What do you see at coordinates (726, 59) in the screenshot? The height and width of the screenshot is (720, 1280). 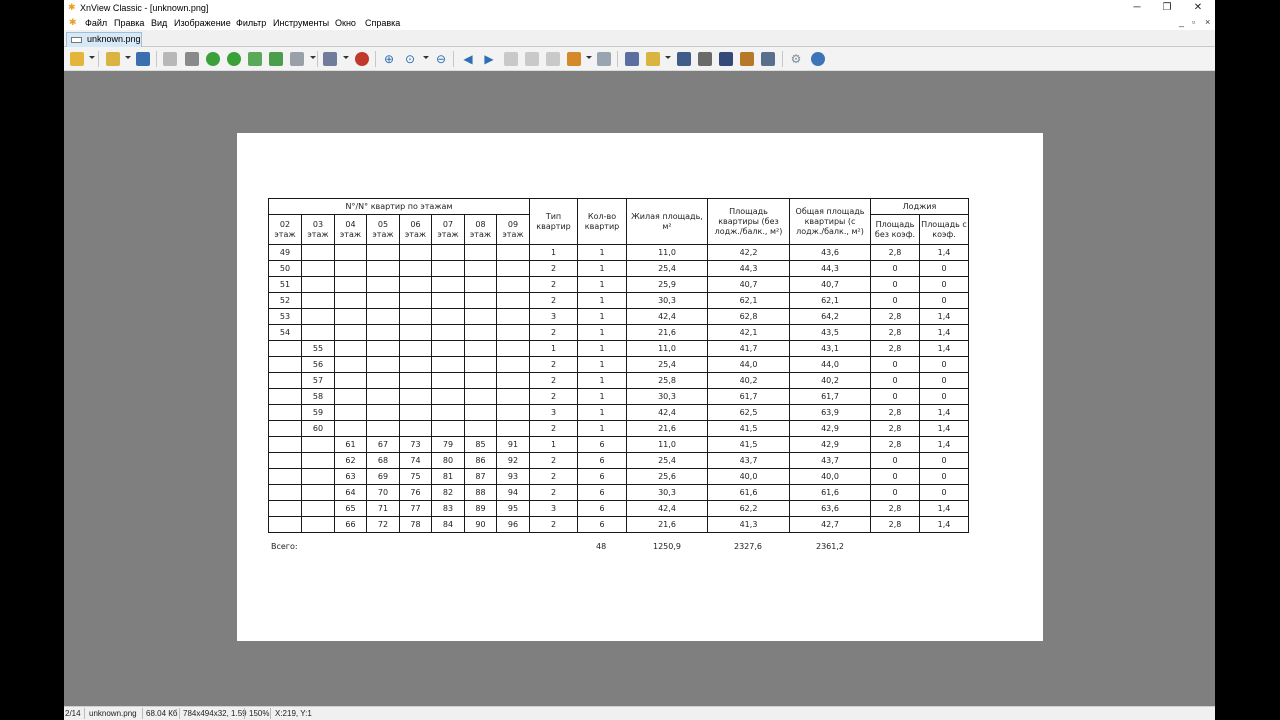 I see `web-icon` at bounding box center [726, 59].